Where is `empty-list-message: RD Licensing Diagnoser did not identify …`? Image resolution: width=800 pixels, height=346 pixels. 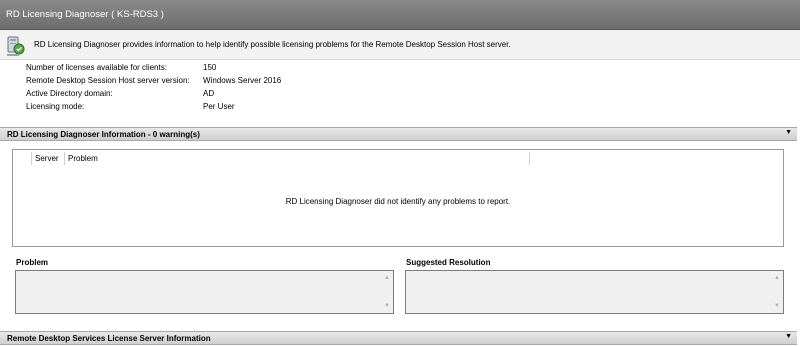 empty-list-message: RD Licensing Diagnoser did not identify … is located at coordinates (398, 201).